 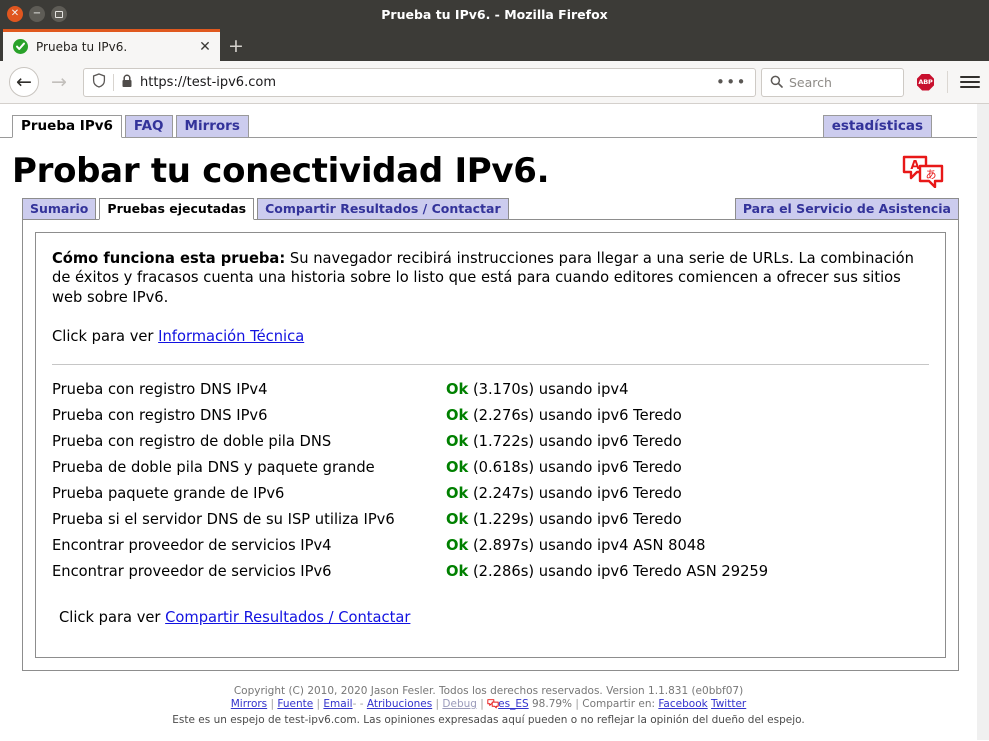 What do you see at coordinates (59, 14) in the screenshot?
I see `window-maximize-icon` at bounding box center [59, 14].